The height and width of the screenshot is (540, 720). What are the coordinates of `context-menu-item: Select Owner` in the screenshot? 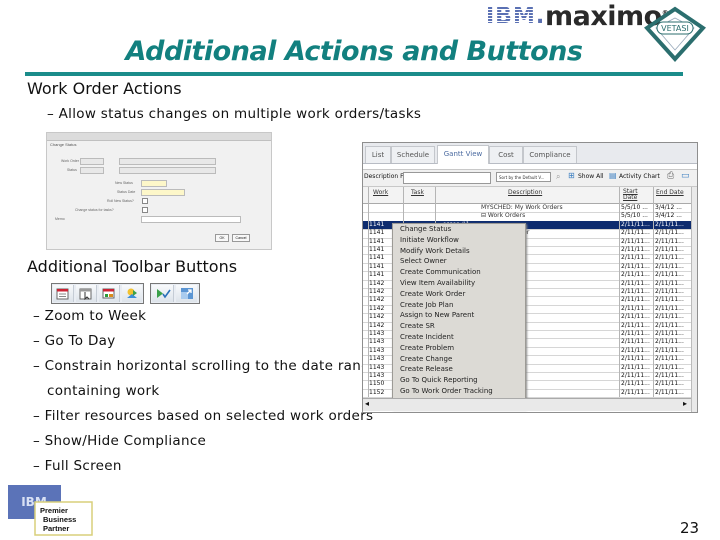 It's located at (459, 261).